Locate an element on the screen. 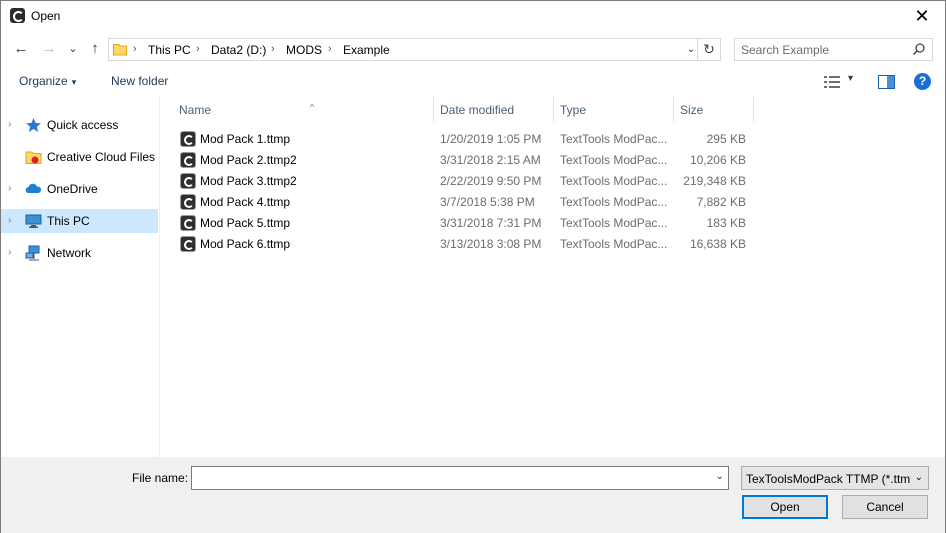 This screenshot has height=533, width=946. open-button: Open is located at coordinates (785, 507).